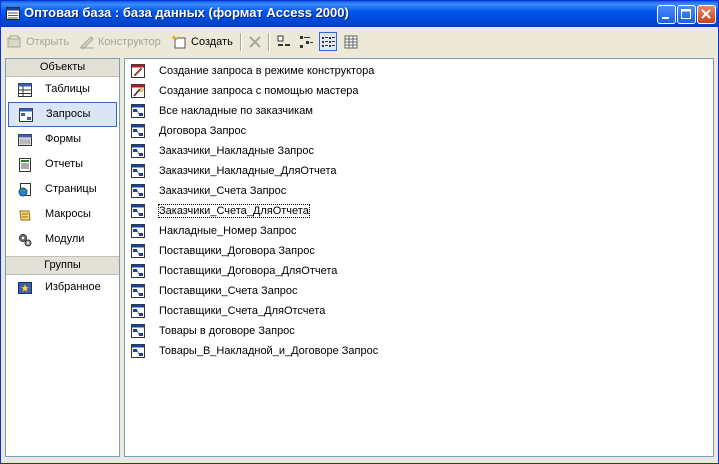 The image size is (719, 464). What do you see at coordinates (25, 240) in the screenshot?
I see `module-icon` at bounding box center [25, 240].